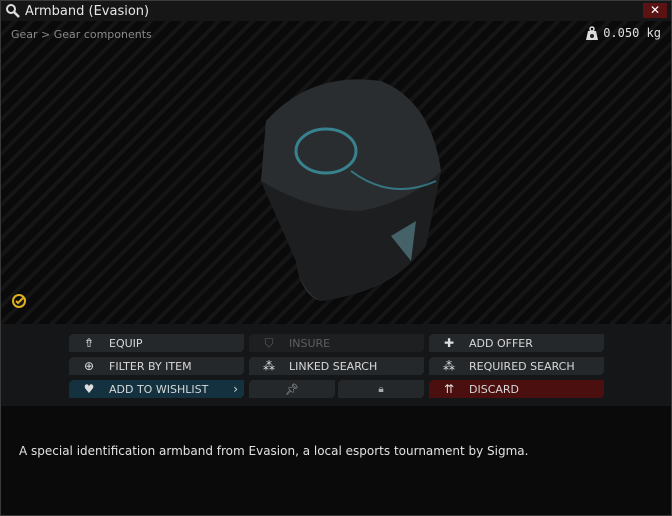  Describe the element at coordinates (449, 366) in the screenshot. I see `required-search-icon: ⁂` at that location.